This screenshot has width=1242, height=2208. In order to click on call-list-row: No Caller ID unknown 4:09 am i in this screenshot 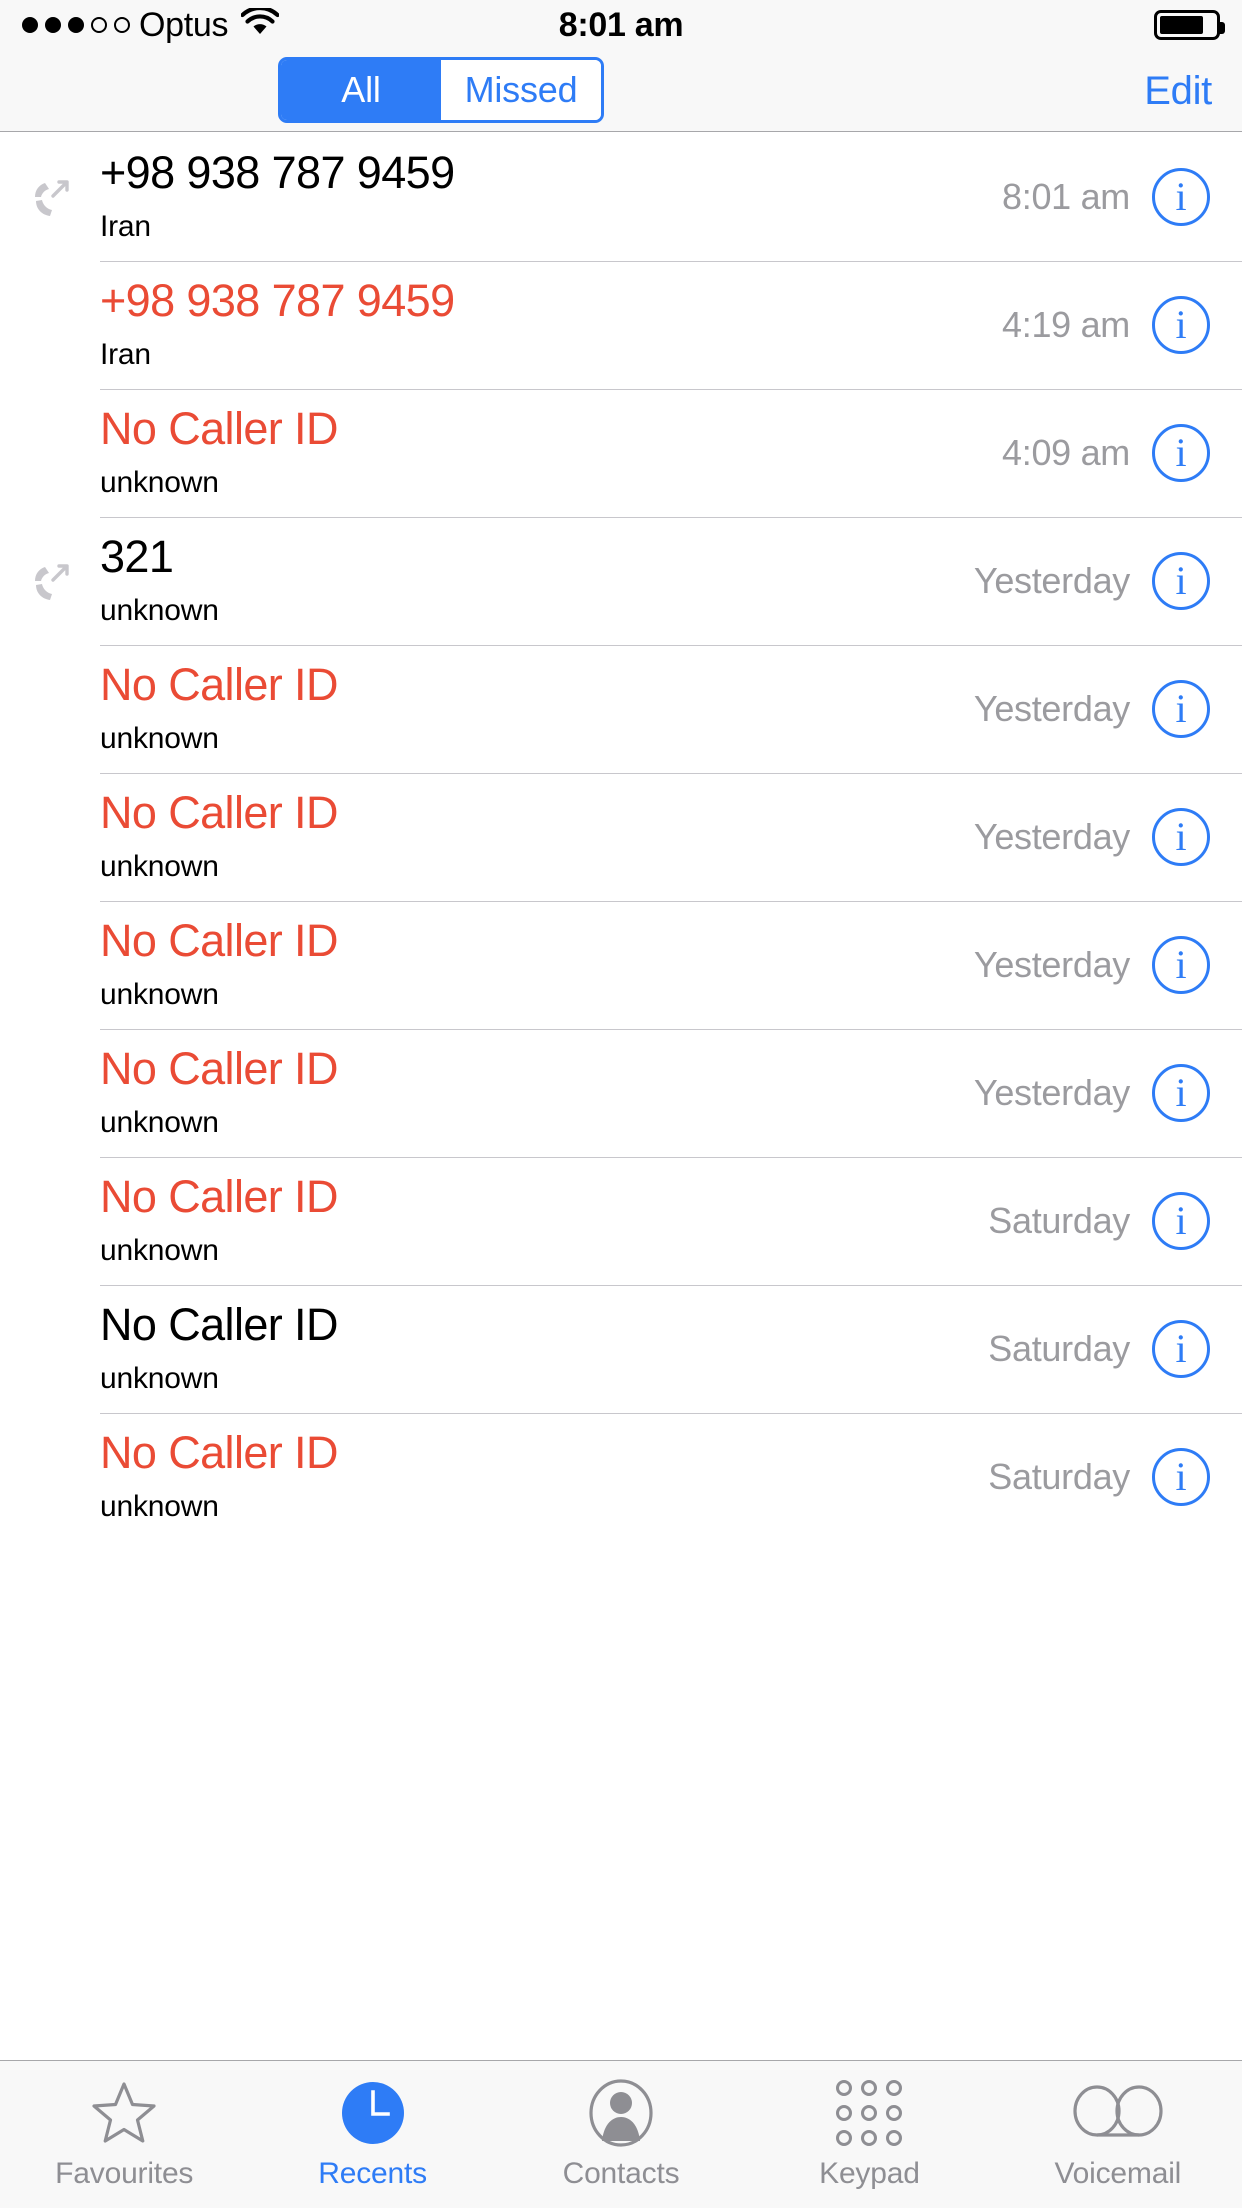, I will do `click(621, 453)`.